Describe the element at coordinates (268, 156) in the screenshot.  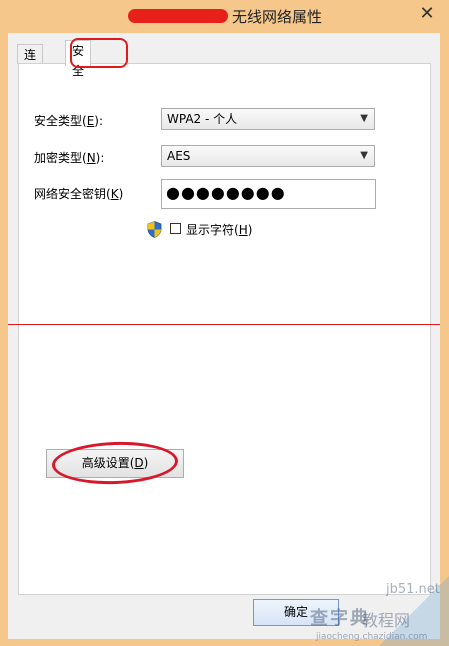
I see `encryption-type-select: AES ▼` at that location.